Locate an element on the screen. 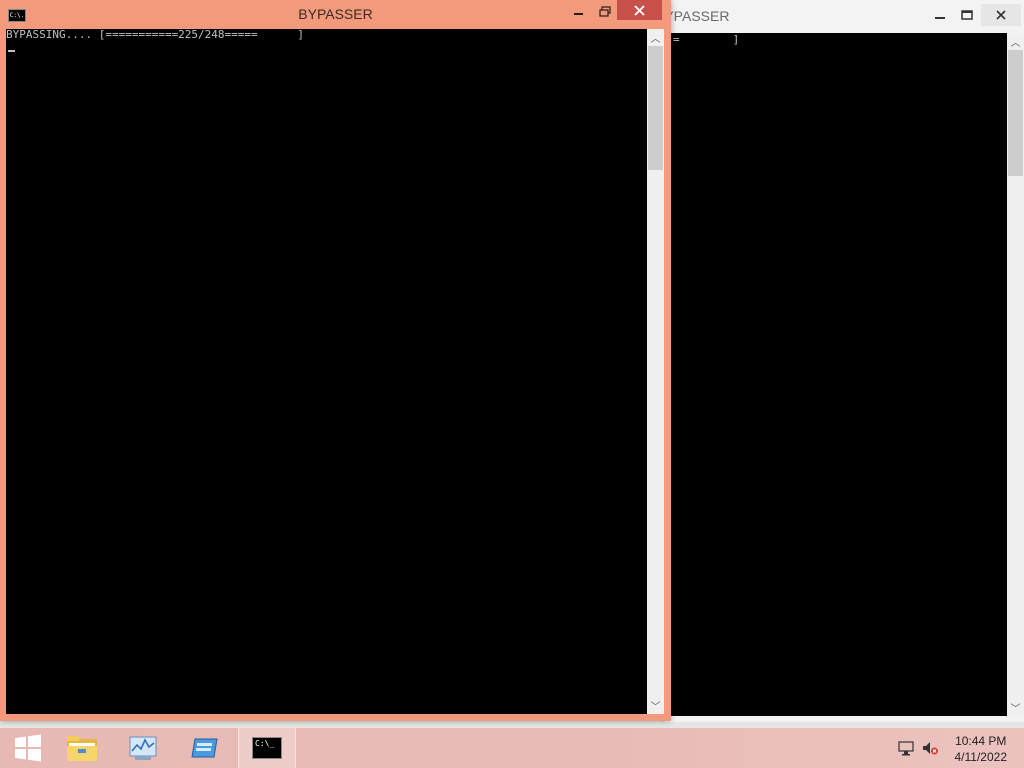 This screenshot has height=768, width=1024. start-icon is located at coordinates (28, 748).